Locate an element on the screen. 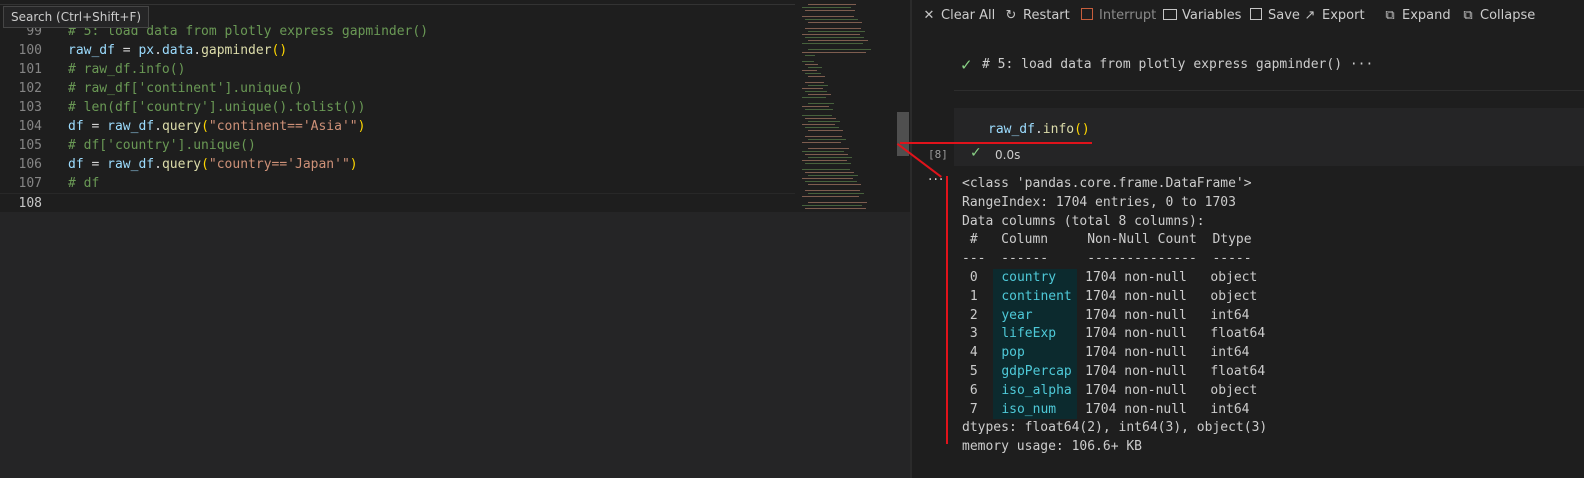  code-line: 101 # raw_df.info() is located at coordinates (397, 69).